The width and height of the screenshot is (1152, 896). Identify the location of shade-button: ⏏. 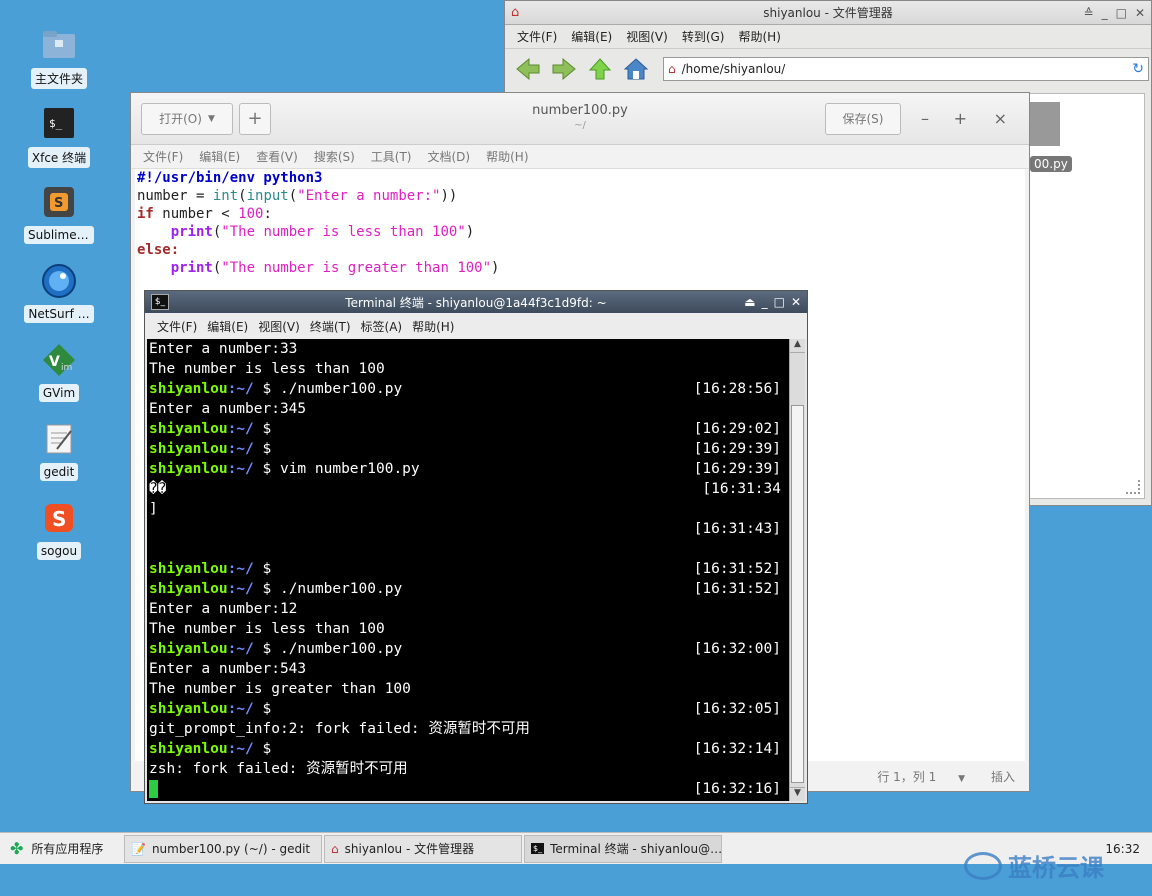
(749, 302).